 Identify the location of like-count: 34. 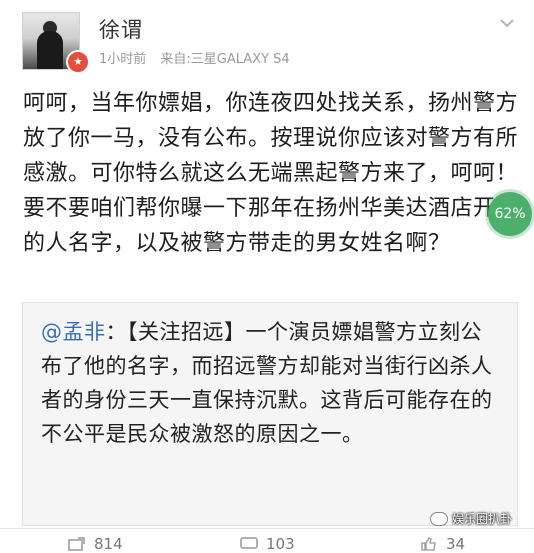
(456, 544).